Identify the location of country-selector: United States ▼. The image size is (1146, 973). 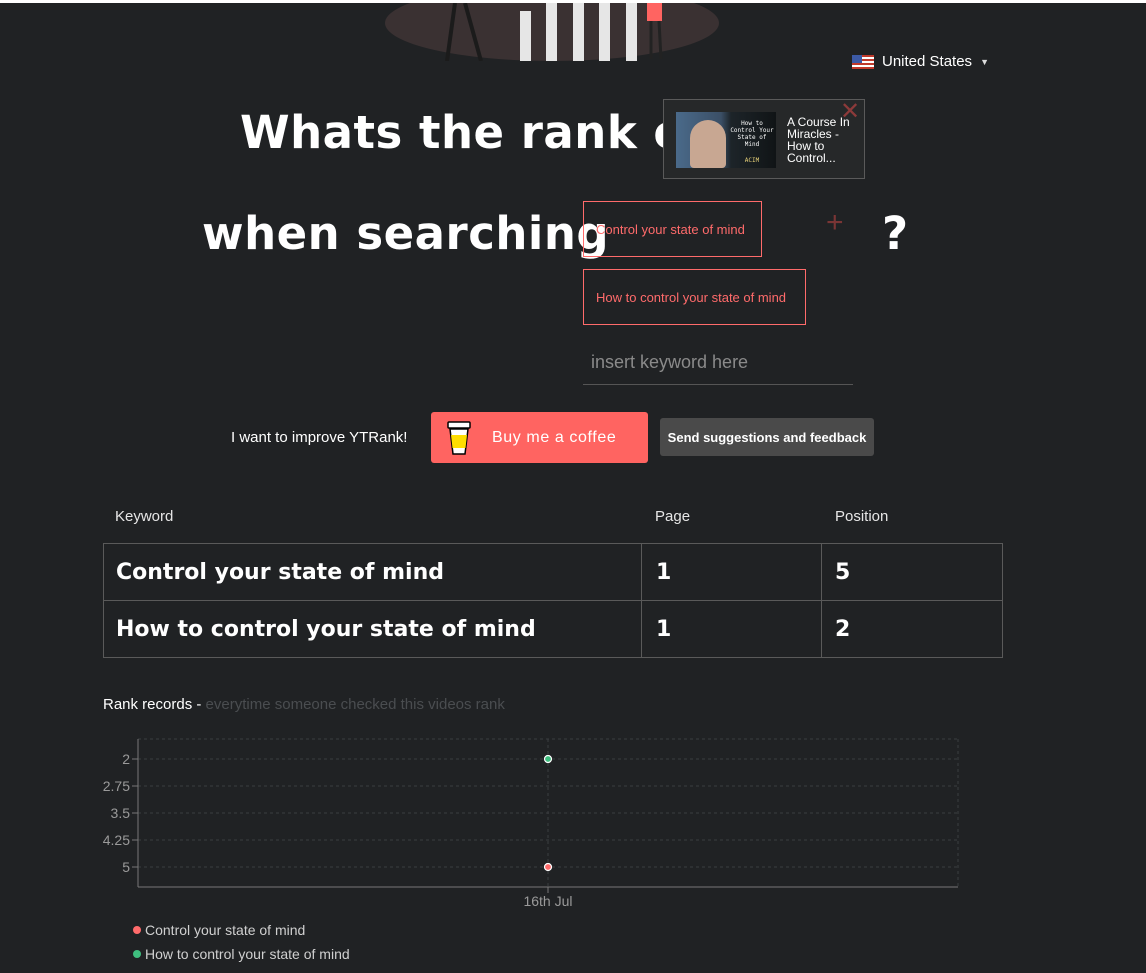
(920, 61).